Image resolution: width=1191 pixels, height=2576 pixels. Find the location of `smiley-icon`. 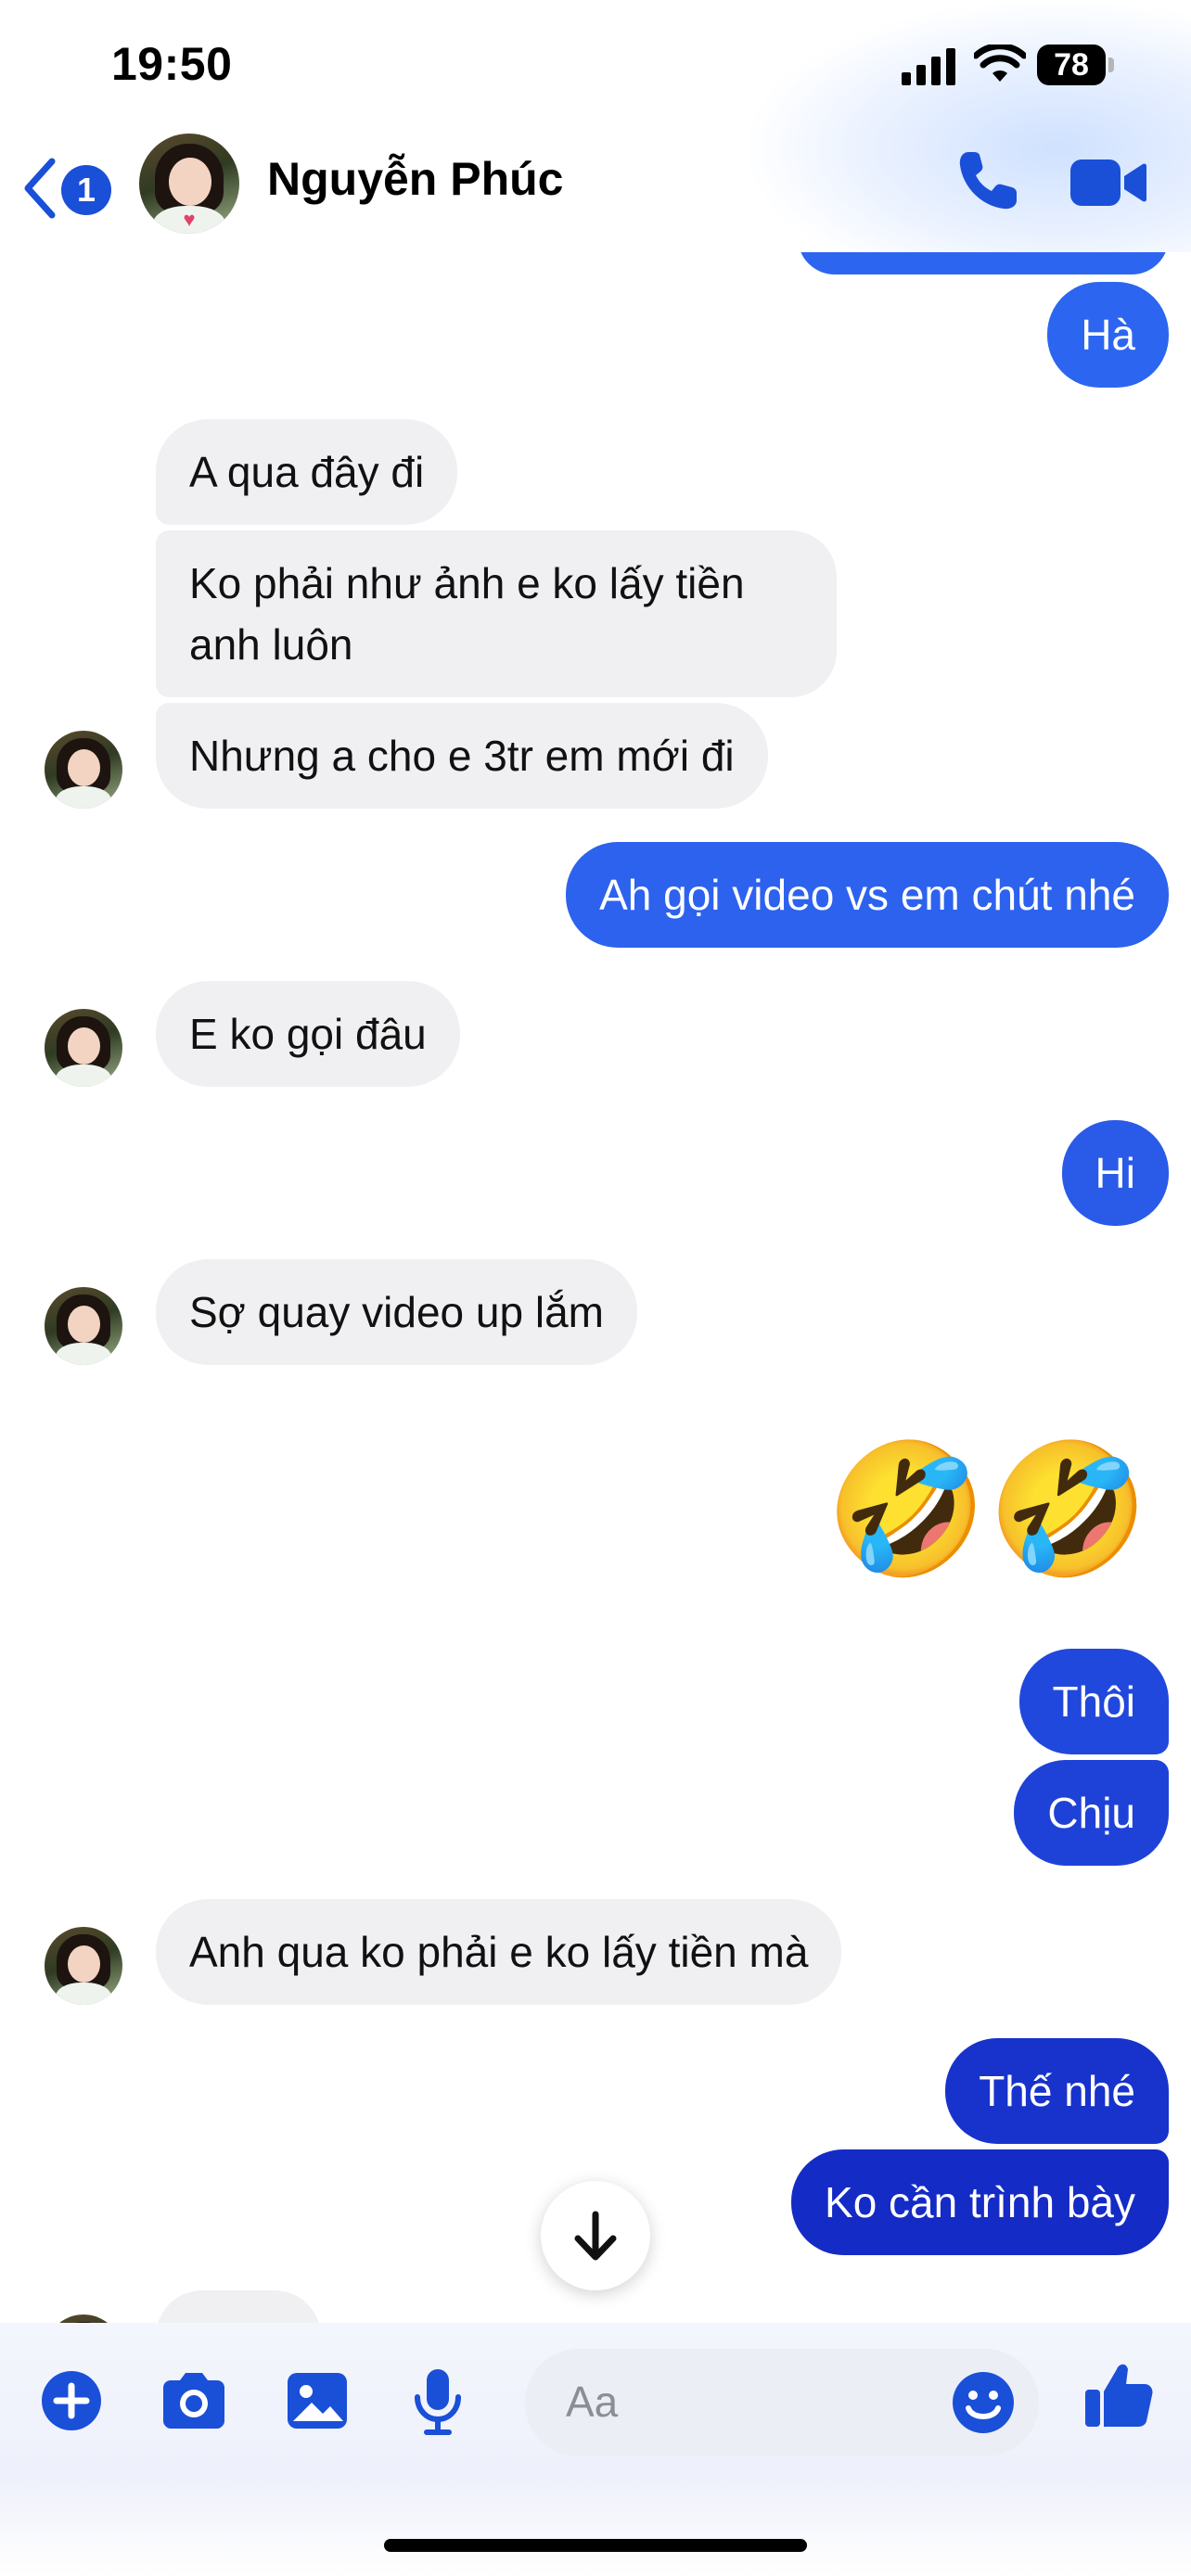

smiley-icon is located at coordinates (984, 2402).